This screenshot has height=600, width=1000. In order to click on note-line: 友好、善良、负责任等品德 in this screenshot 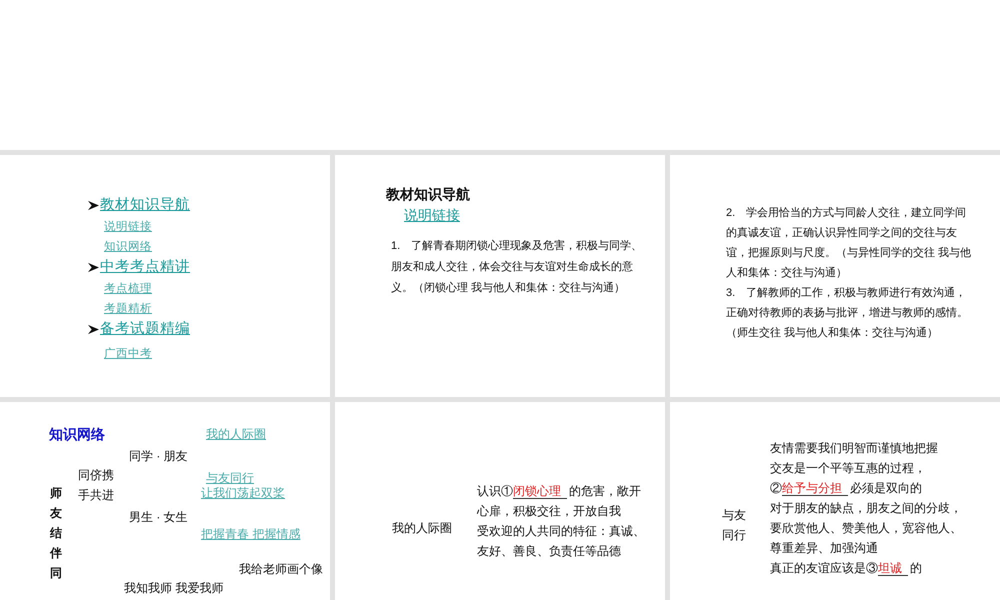, I will do `click(549, 551)`.